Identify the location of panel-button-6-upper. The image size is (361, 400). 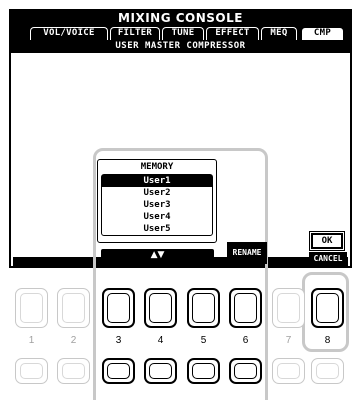
(245, 308).